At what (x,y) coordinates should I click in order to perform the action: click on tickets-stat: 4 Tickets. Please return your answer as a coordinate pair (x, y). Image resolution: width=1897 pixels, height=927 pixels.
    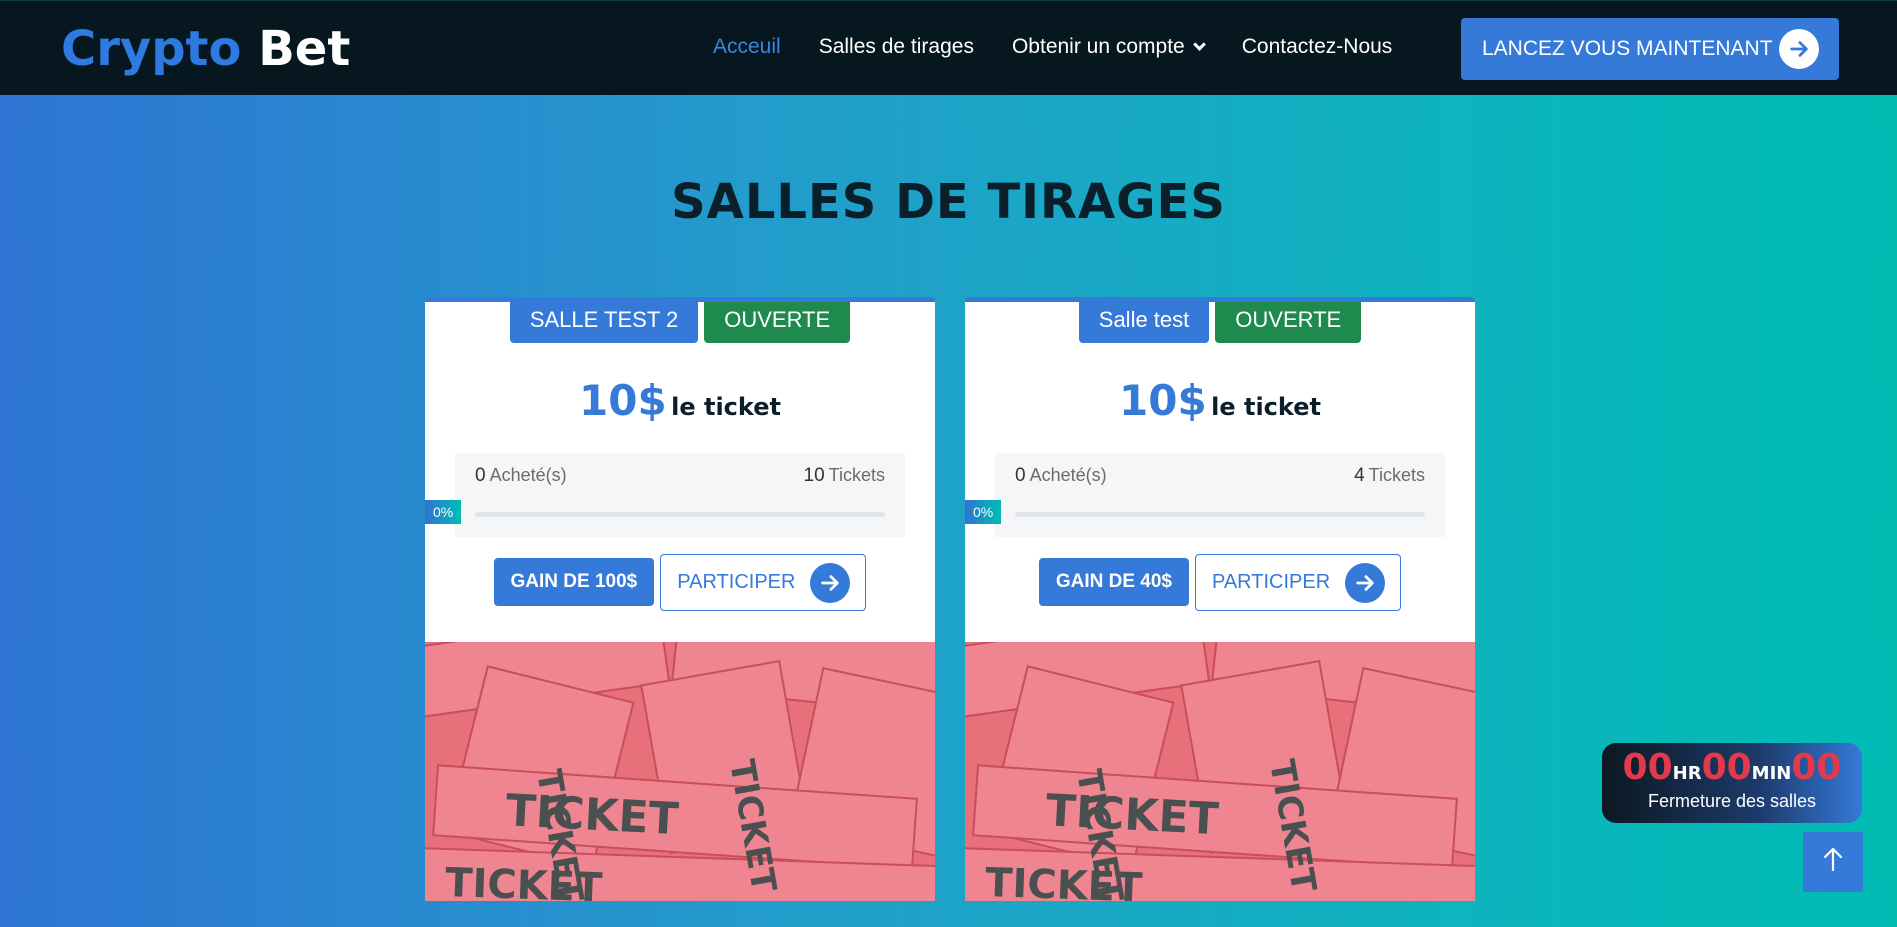
    Looking at the image, I should click on (1389, 476).